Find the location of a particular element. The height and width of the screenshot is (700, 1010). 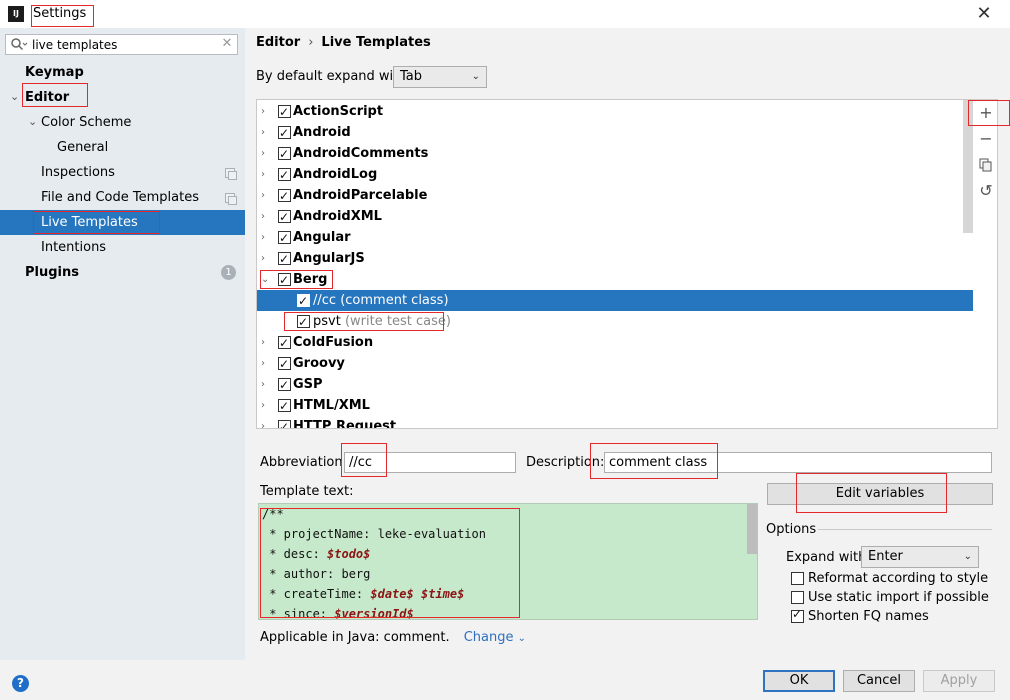

template-group-row: › Angular is located at coordinates (615, 238).